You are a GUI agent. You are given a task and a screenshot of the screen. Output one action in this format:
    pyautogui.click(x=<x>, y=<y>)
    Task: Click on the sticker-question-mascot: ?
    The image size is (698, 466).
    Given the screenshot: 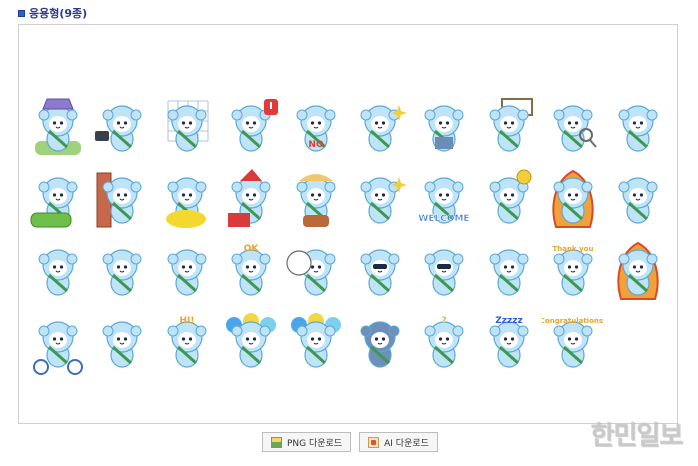 What is the action you would take?
    pyautogui.click(x=444, y=344)
    